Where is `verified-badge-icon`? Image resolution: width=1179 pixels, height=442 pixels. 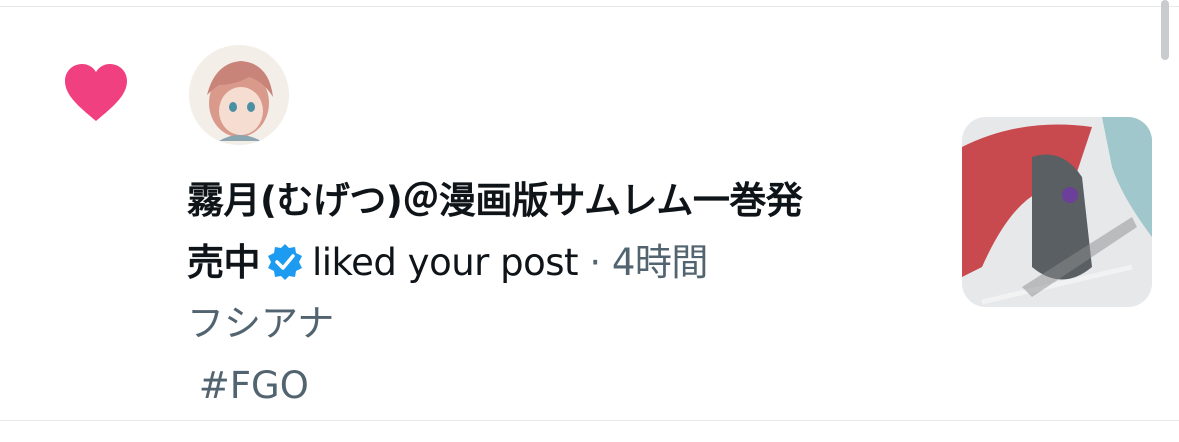
verified-badge-icon is located at coordinates (285, 259).